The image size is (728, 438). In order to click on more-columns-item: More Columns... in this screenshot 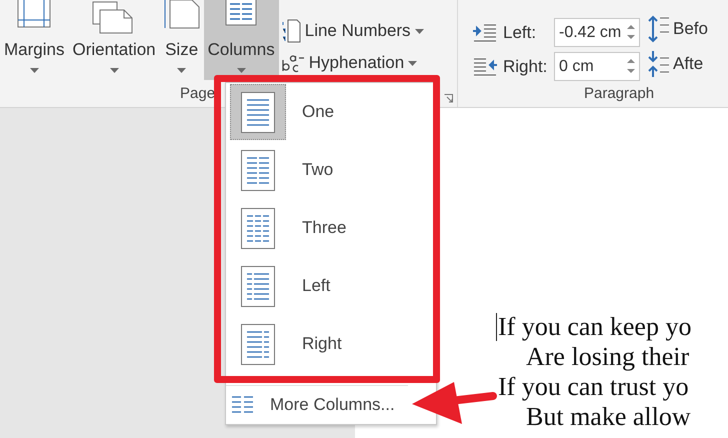, I will do `click(317, 404)`.